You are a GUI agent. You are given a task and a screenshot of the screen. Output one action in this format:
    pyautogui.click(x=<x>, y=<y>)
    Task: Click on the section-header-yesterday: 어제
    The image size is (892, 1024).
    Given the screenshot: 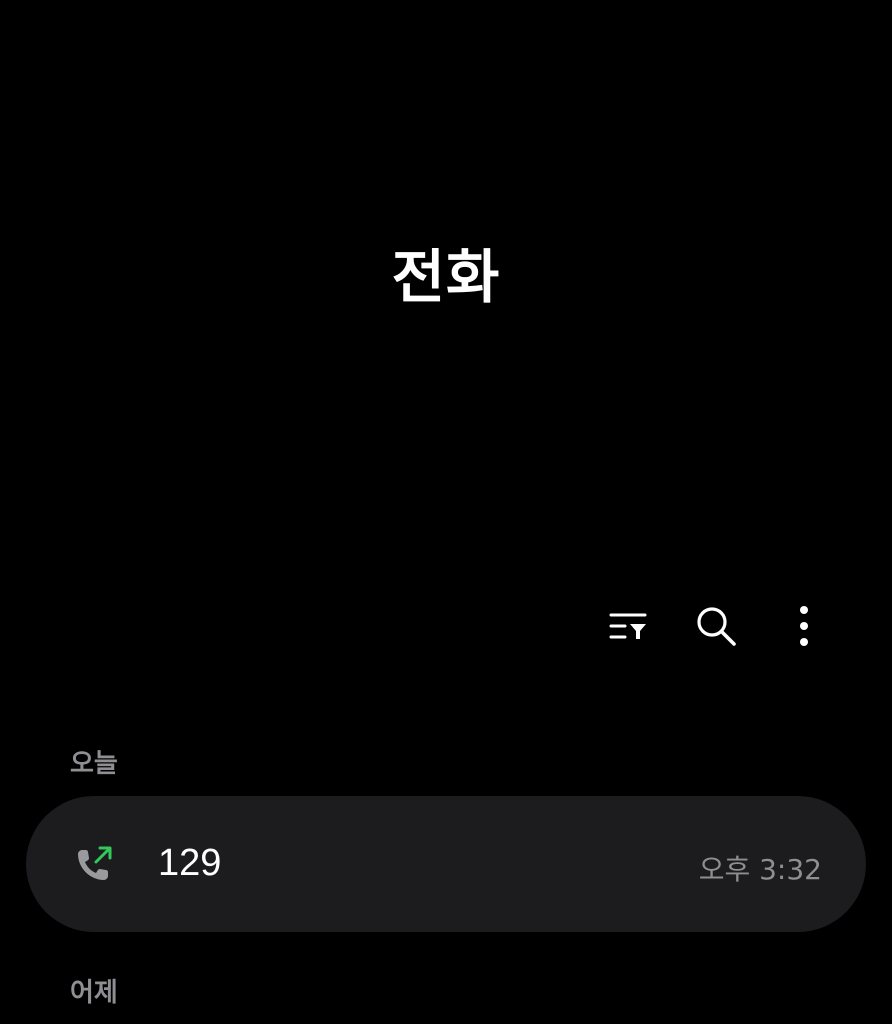 What is the action you would take?
    pyautogui.click(x=94, y=993)
    